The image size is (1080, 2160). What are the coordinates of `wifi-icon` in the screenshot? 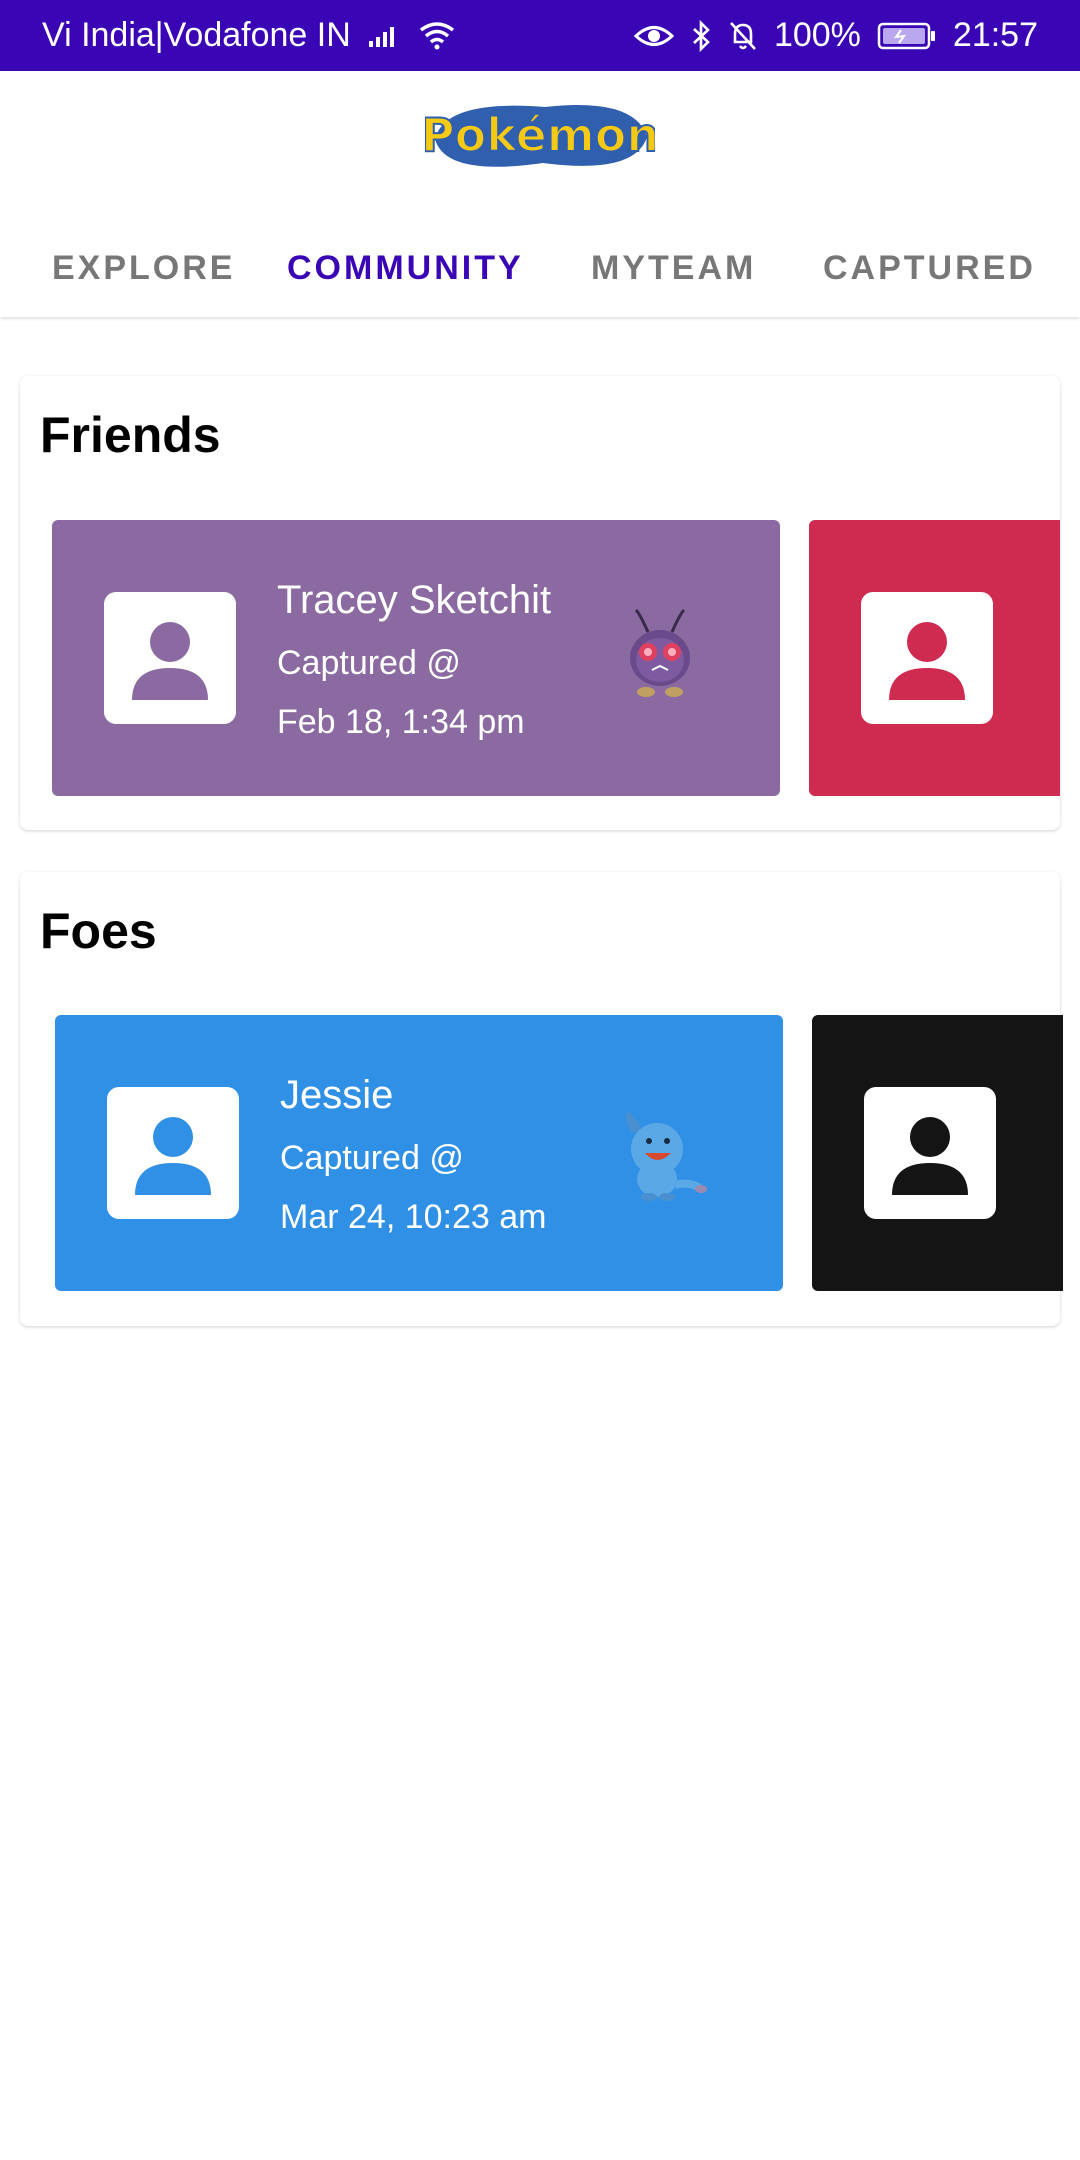 It's located at (437, 36).